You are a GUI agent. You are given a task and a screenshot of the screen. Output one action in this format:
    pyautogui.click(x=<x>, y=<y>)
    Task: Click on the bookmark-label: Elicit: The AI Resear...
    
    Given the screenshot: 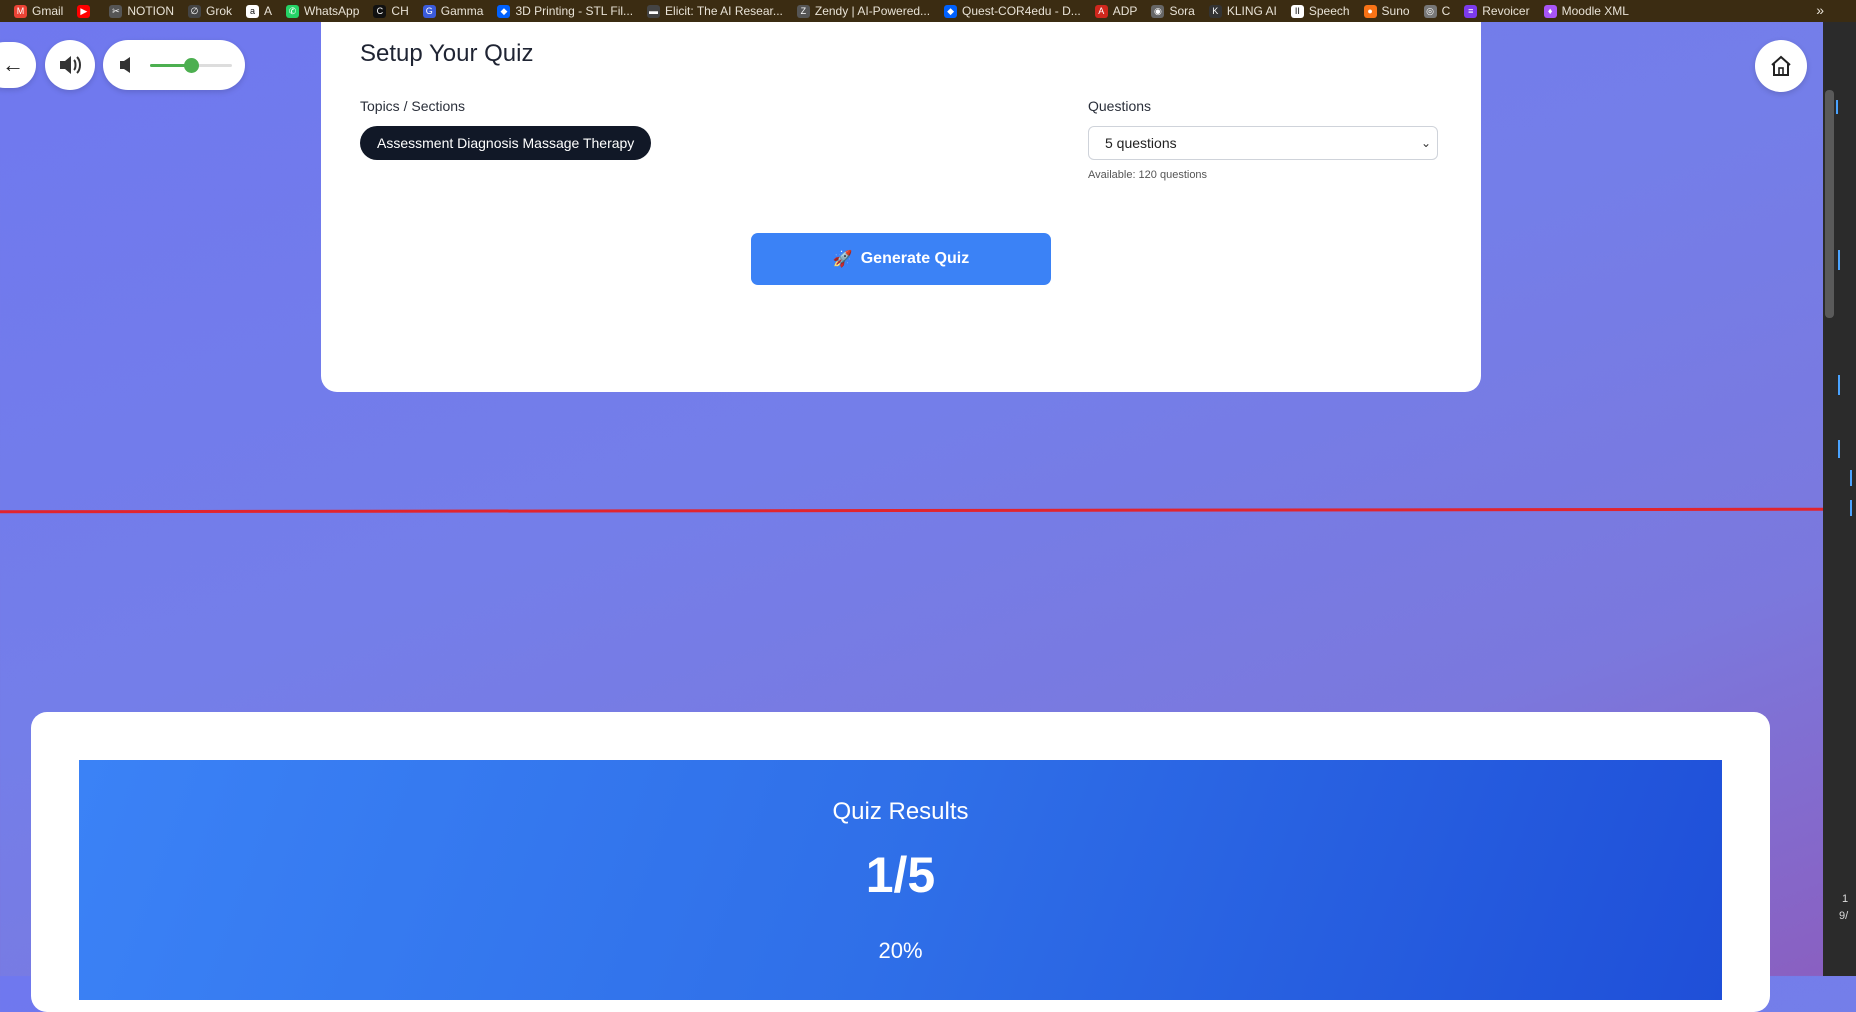 What is the action you would take?
    pyautogui.click(x=724, y=11)
    